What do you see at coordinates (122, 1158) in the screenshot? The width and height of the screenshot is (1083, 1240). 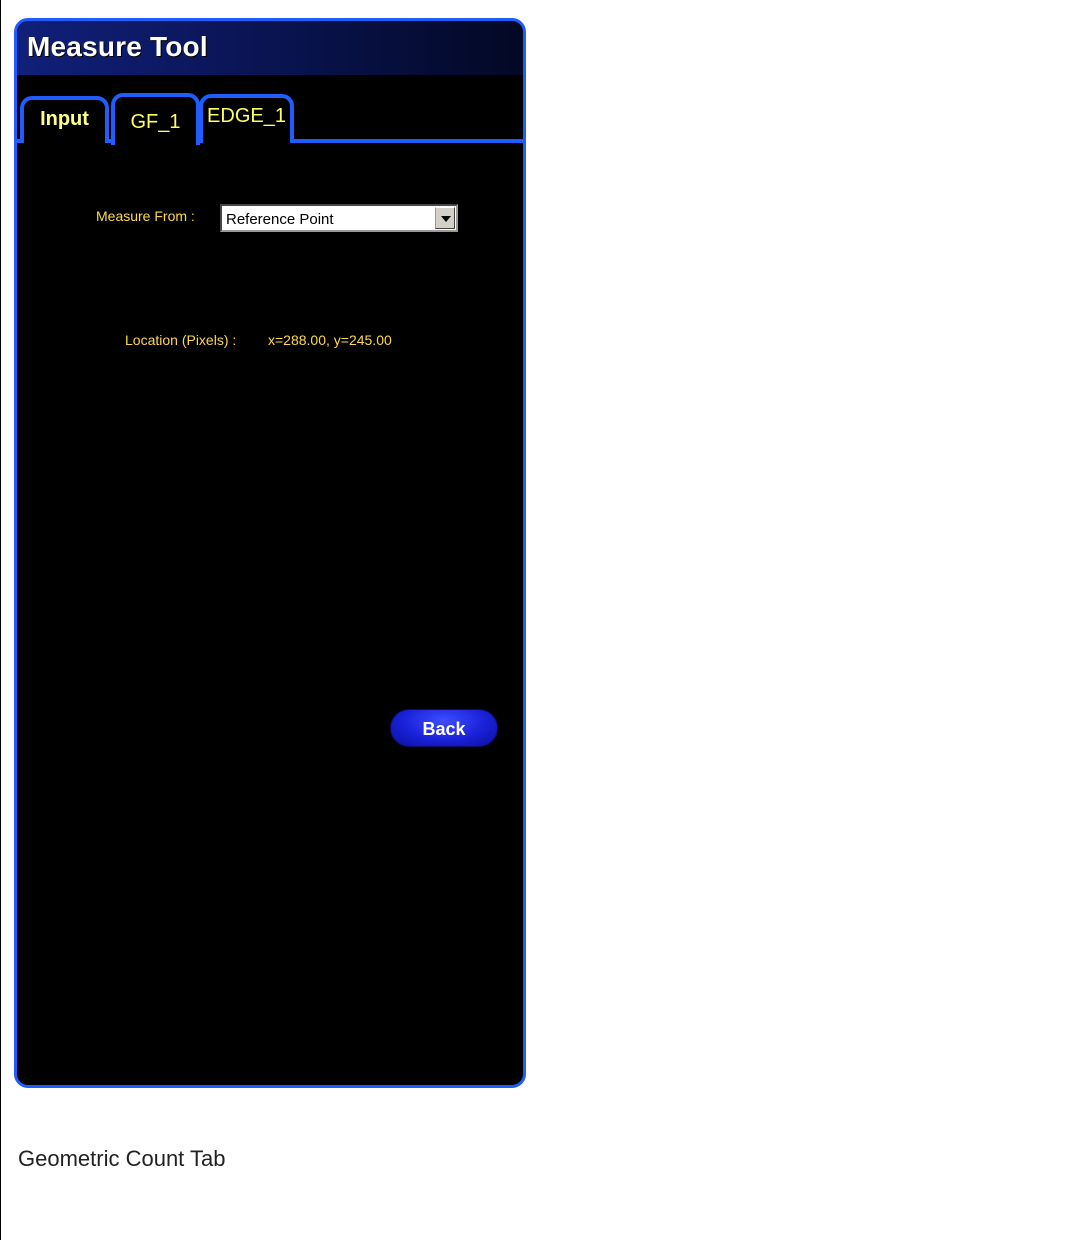 I see `caption: Geometric Count Tab` at bounding box center [122, 1158].